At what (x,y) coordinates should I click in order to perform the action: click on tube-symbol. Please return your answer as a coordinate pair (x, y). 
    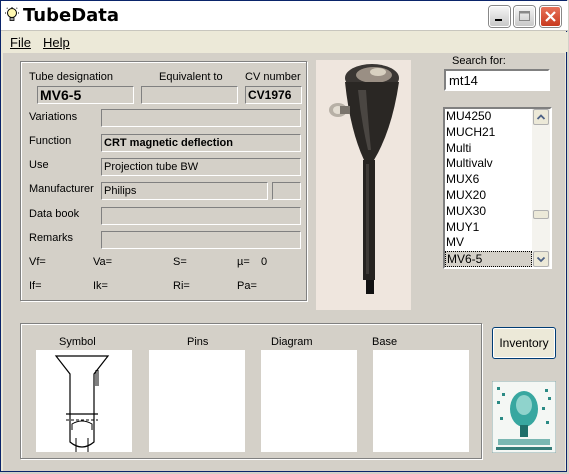
    Looking at the image, I should click on (82, 403).